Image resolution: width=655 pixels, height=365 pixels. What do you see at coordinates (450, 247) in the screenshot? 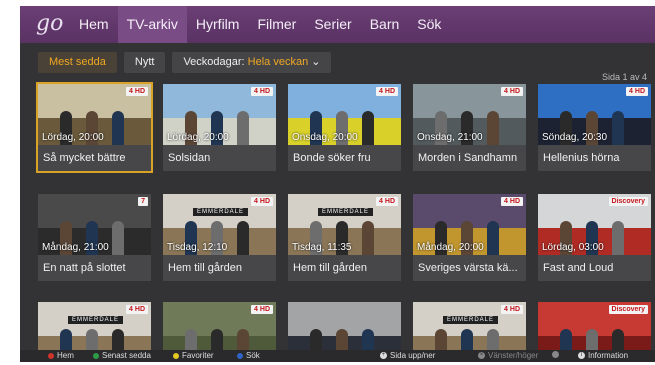
I see `air-time: Måndag, 20:00` at bounding box center [450, 247].